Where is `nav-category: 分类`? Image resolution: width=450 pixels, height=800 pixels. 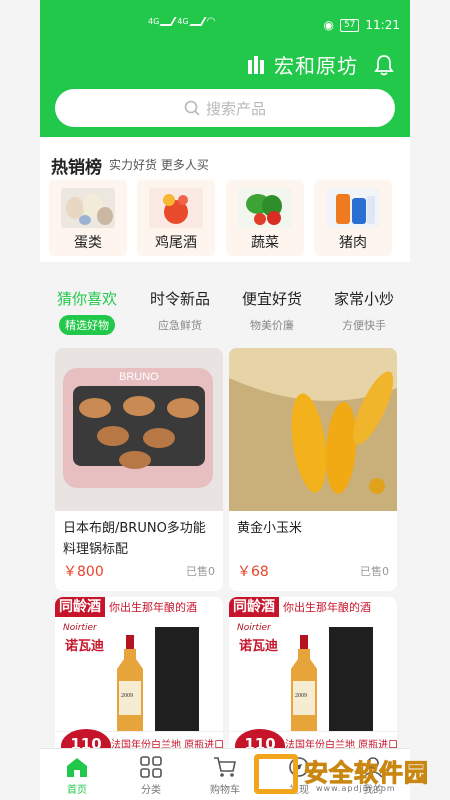 nav-category: 分类 is located at coordinates (151, 775).